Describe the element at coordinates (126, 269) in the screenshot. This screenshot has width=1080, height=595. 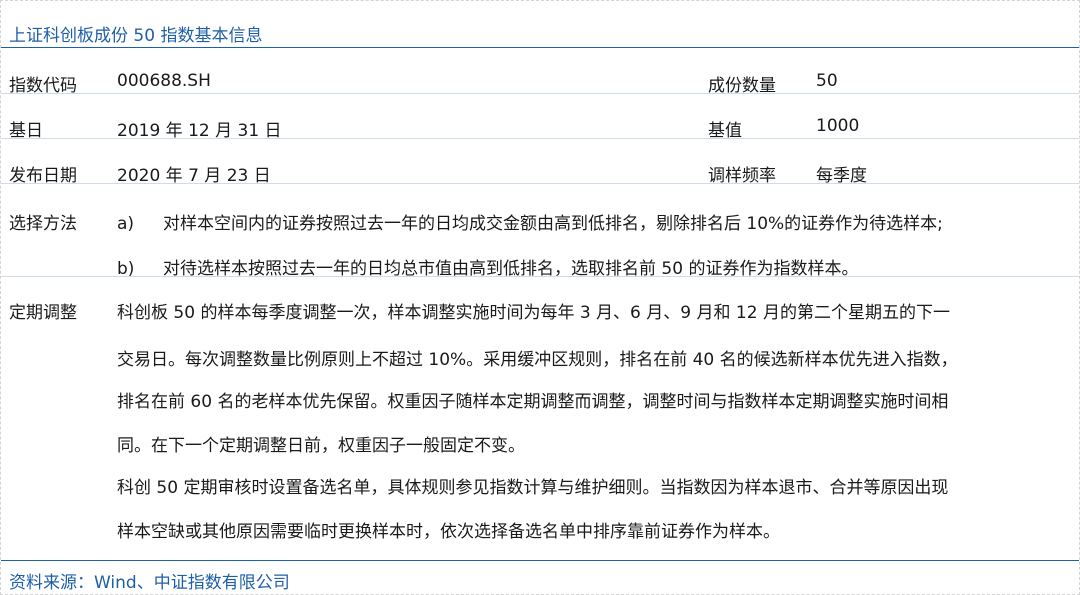
I see `selection-item-marker: b)` at that location.